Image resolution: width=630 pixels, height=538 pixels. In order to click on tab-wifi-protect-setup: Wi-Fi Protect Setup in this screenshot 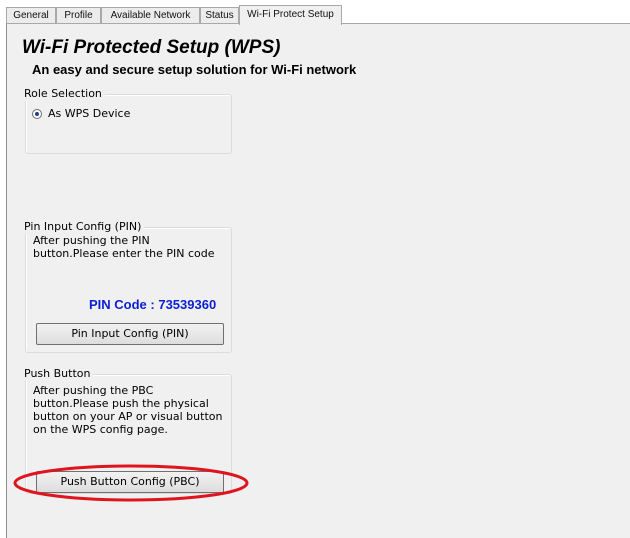, I will do `click(290, 15)`.